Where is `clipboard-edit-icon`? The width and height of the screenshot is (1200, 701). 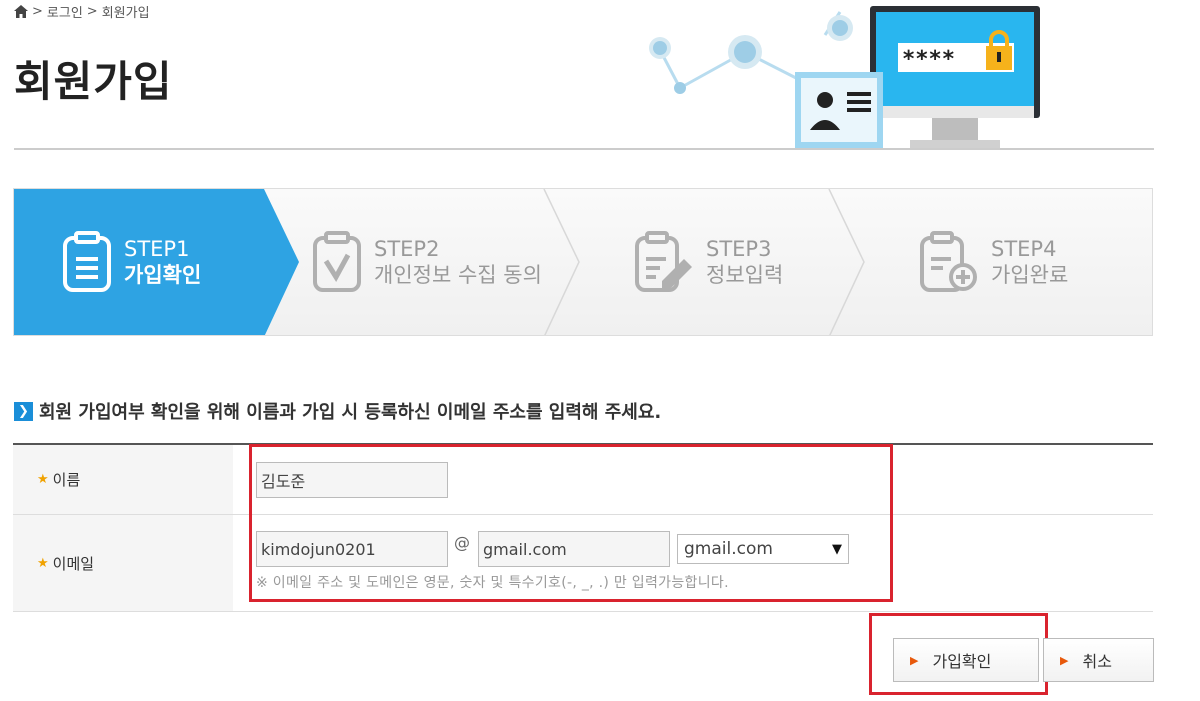
clipboard-edit-icon is located at coordinates (663, 261).